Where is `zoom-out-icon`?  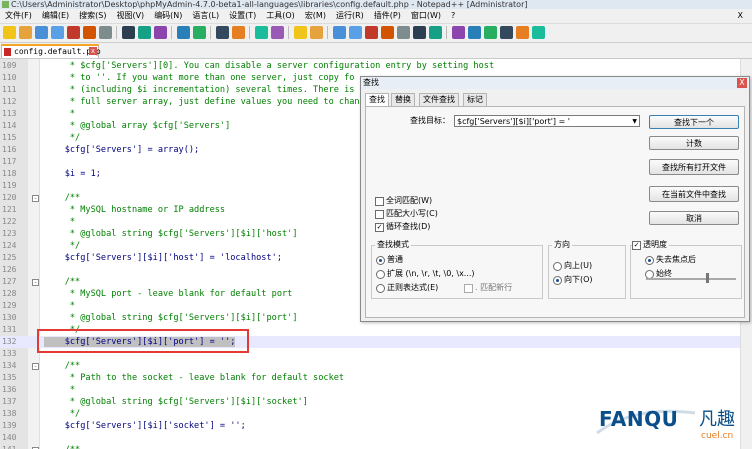
zoom-out-icon is located at coordinates (277, 32).